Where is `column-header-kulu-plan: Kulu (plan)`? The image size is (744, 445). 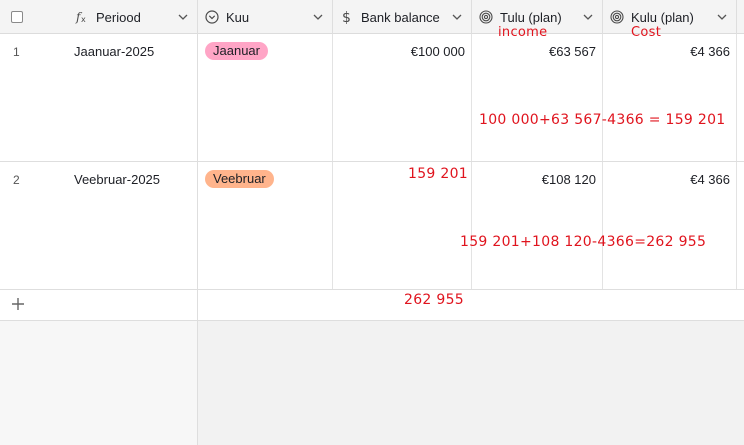
column-header-kulu-plan: Kulu (plan) is located at coordinates (670, 17).